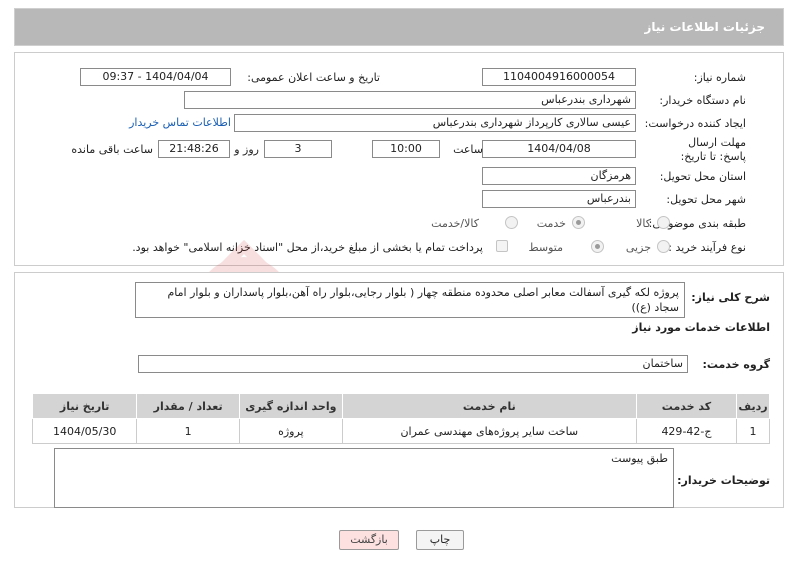  I want to click on col-qty: تعداد / مقدار, so click(188, 406).